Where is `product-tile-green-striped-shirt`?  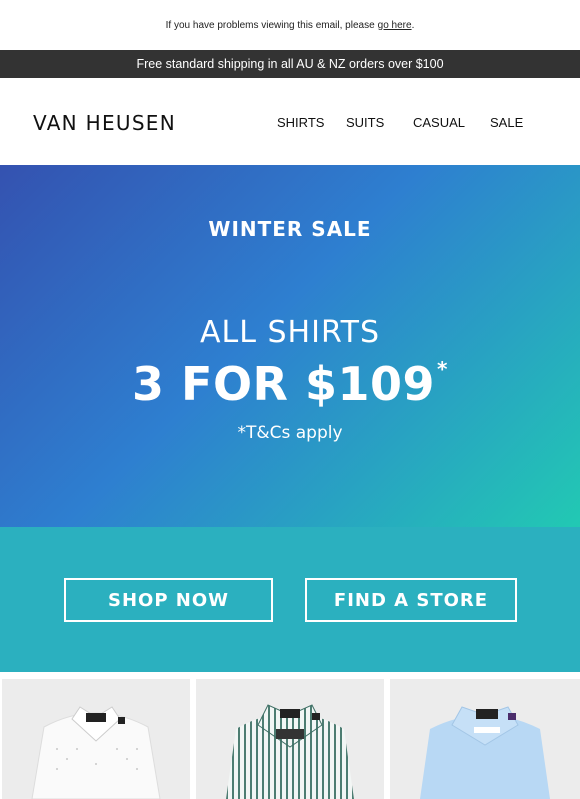
product-tile-green-striped-shirt is located at coordinates (290, 739).